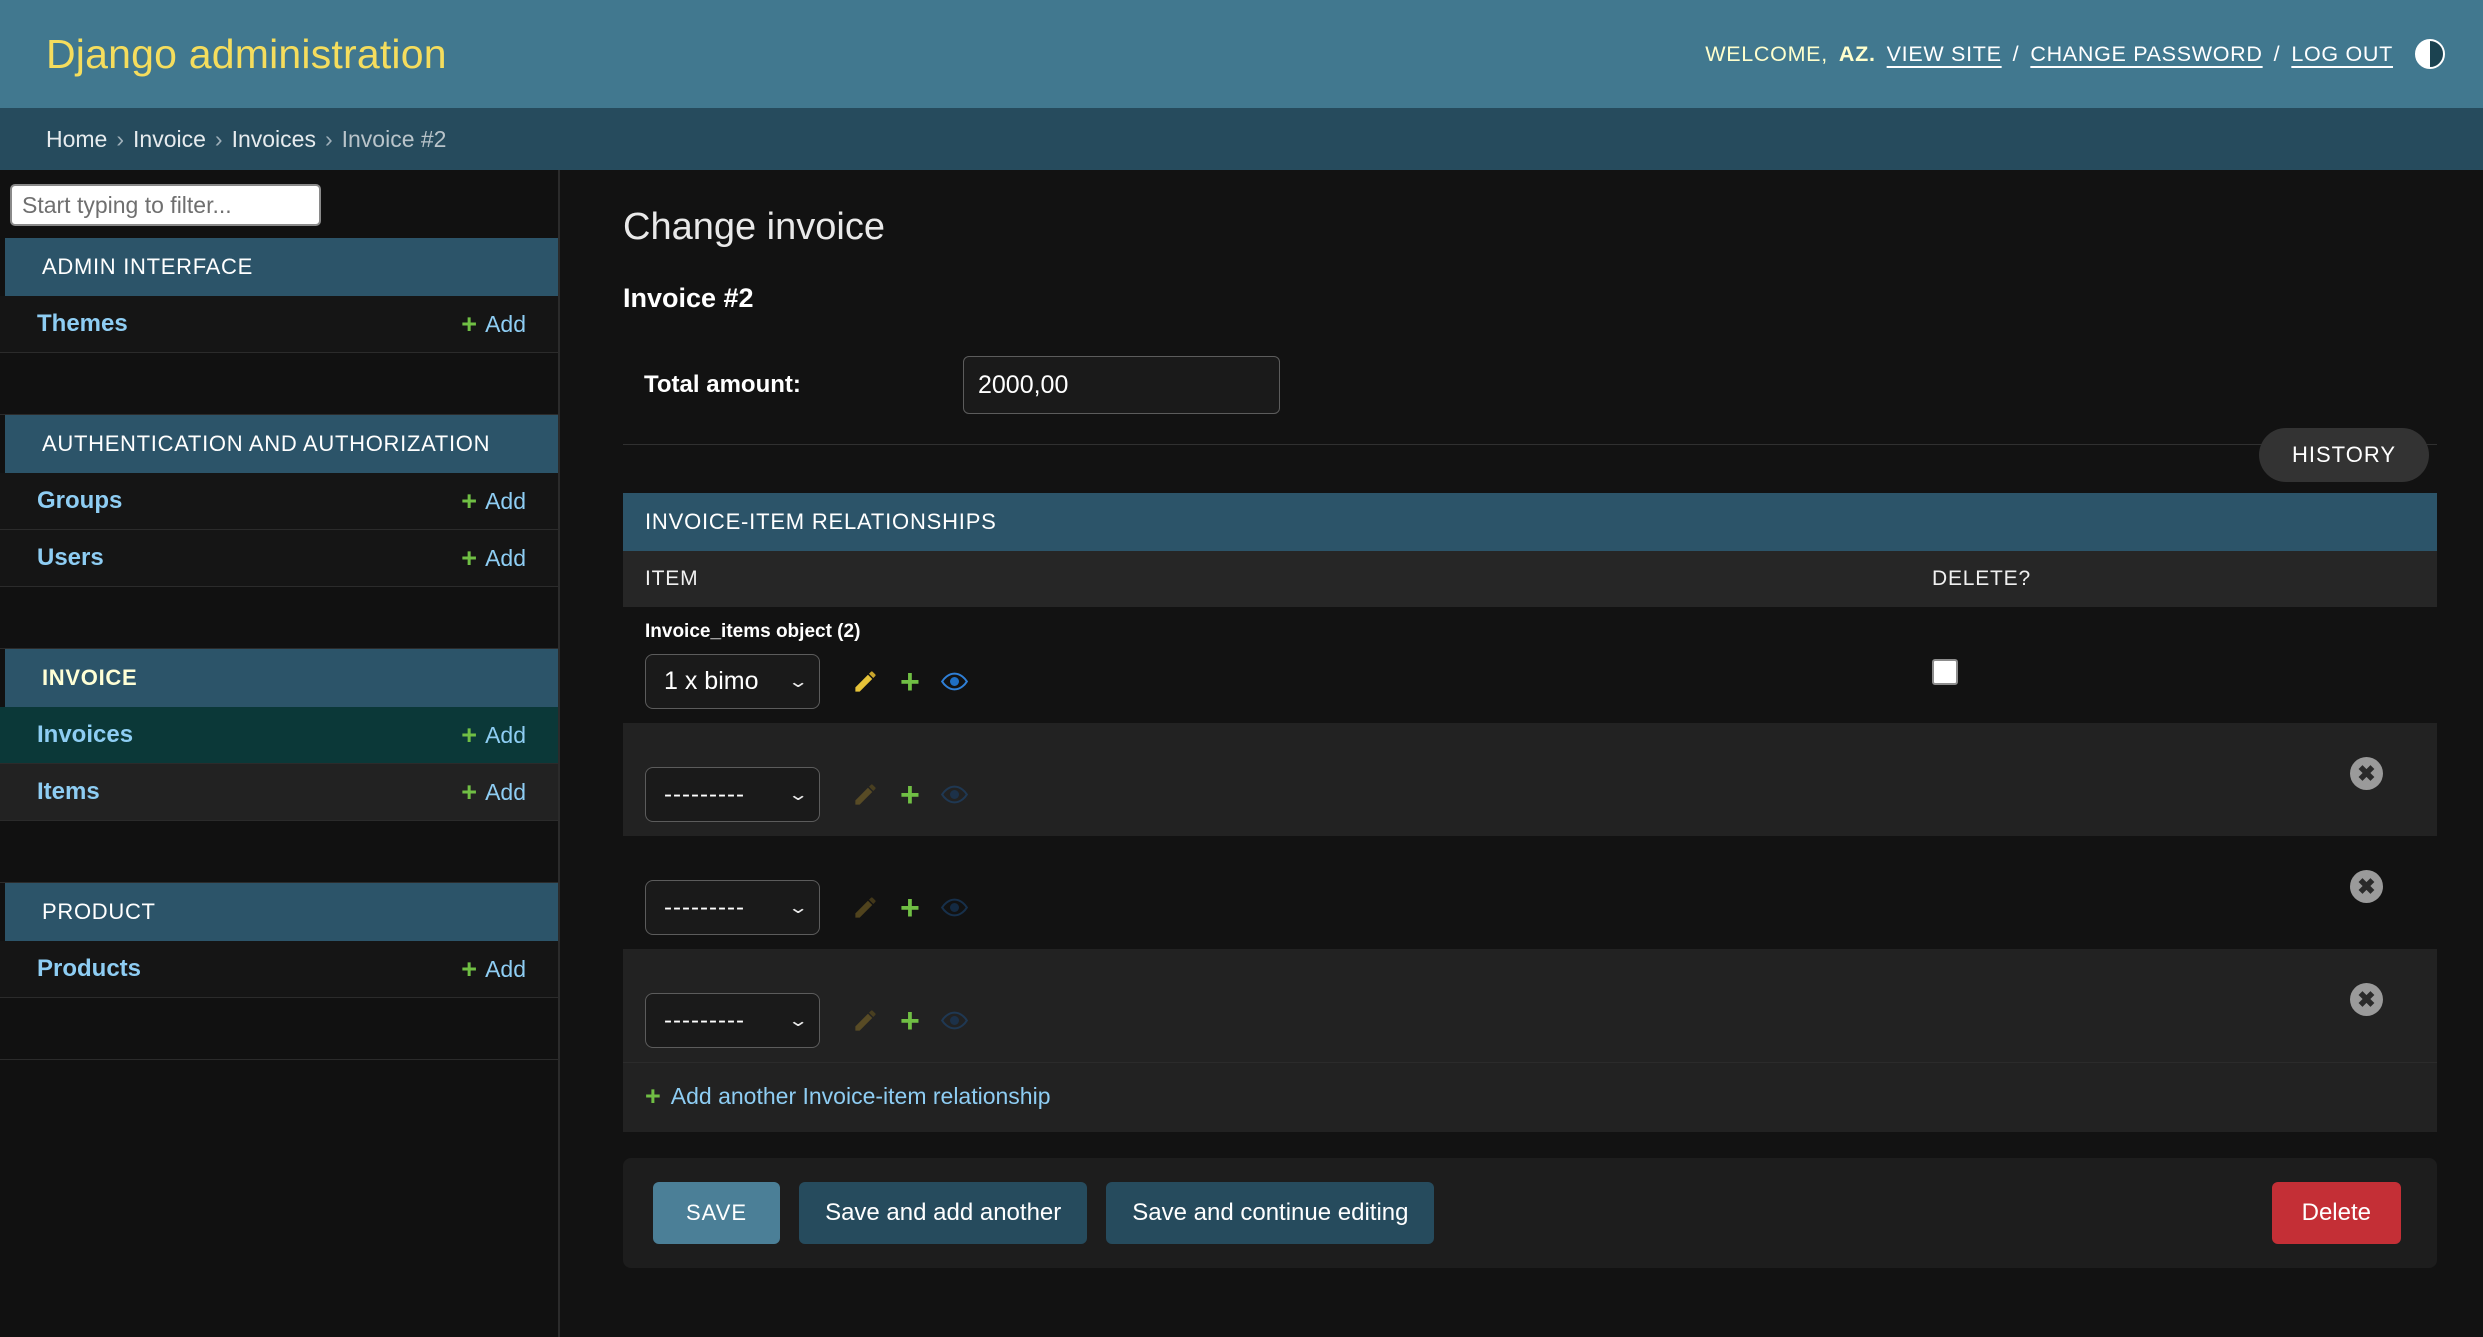 The height and width of the screenshot is (1337, 2483). Describe the element at coordinates (688, 298) in the screenshot. I see `object-title: Invoice #2` at that location.